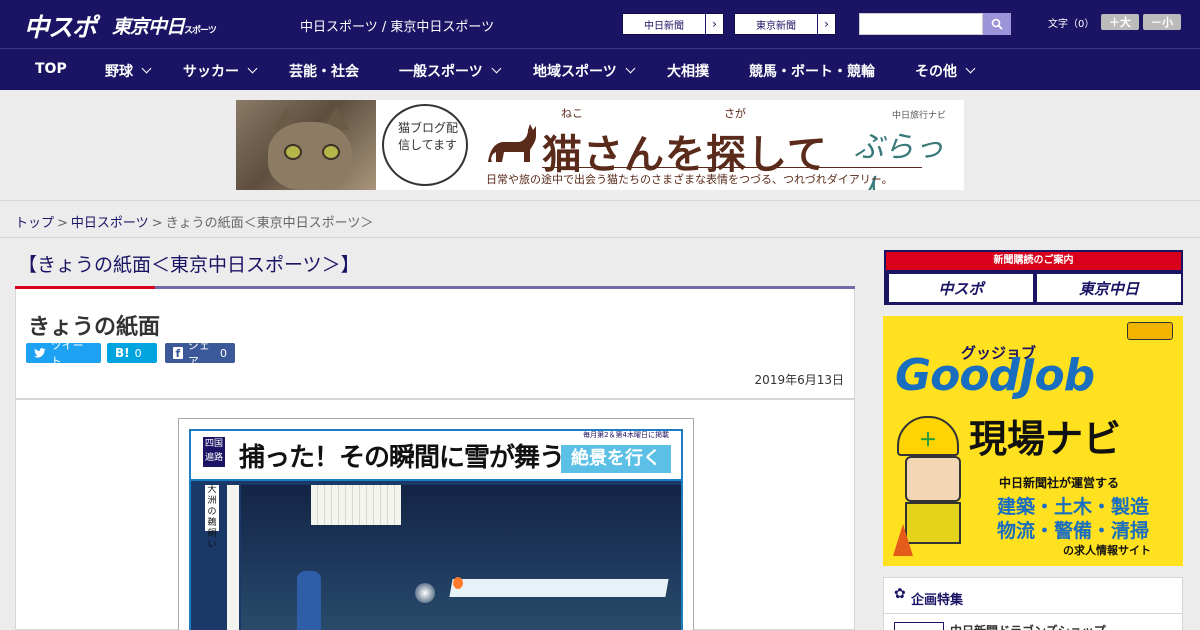 Image resolution: width=1200 pixels, height=630 pixels. Describe the element at coordinates (933, 523) in the screenshot. I see `worker-vest` at that location.